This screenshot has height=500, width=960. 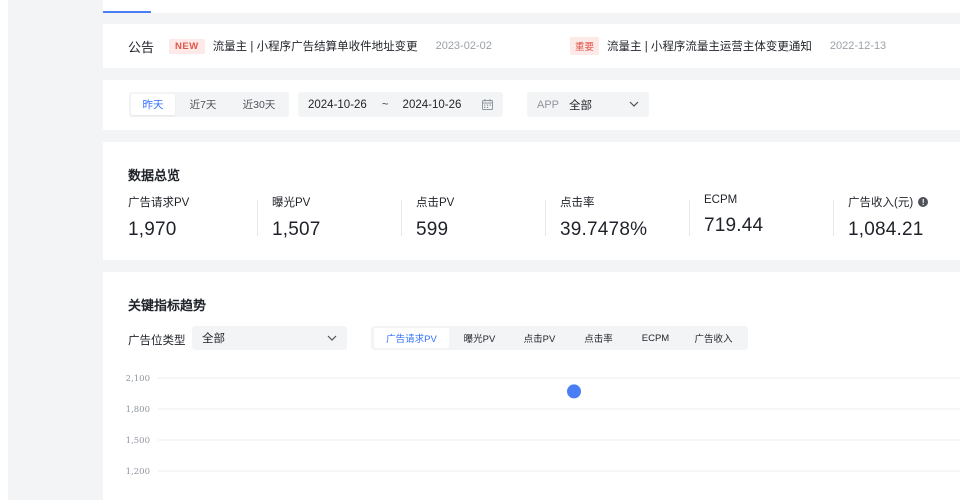 What do you see at coordinates (138, 379) in the screenshot?
I see `y-tick-label: 2,100` at bounding box center [138, 379].